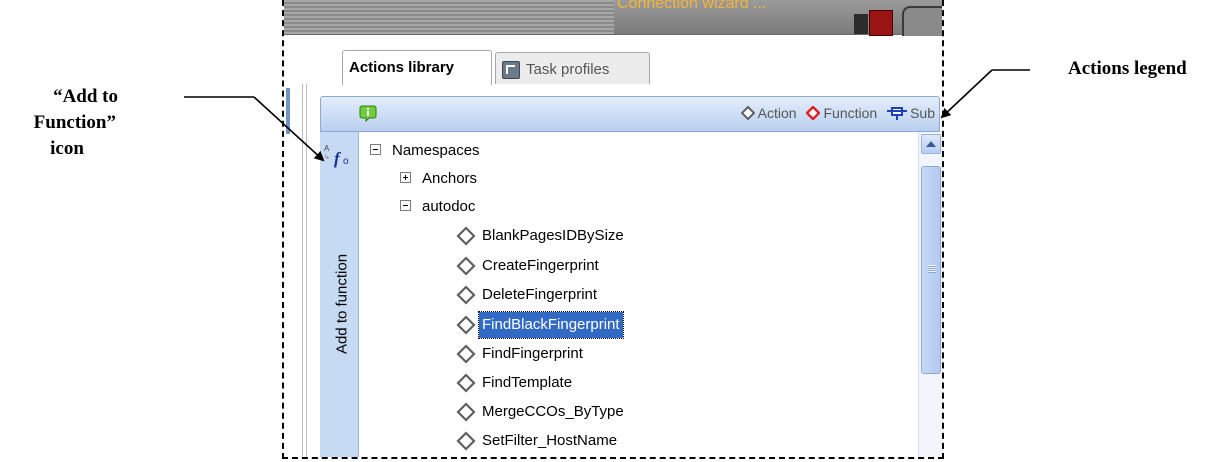  I want to click on tree-leaf-label: CreateFingerprint, so click(540, 265).